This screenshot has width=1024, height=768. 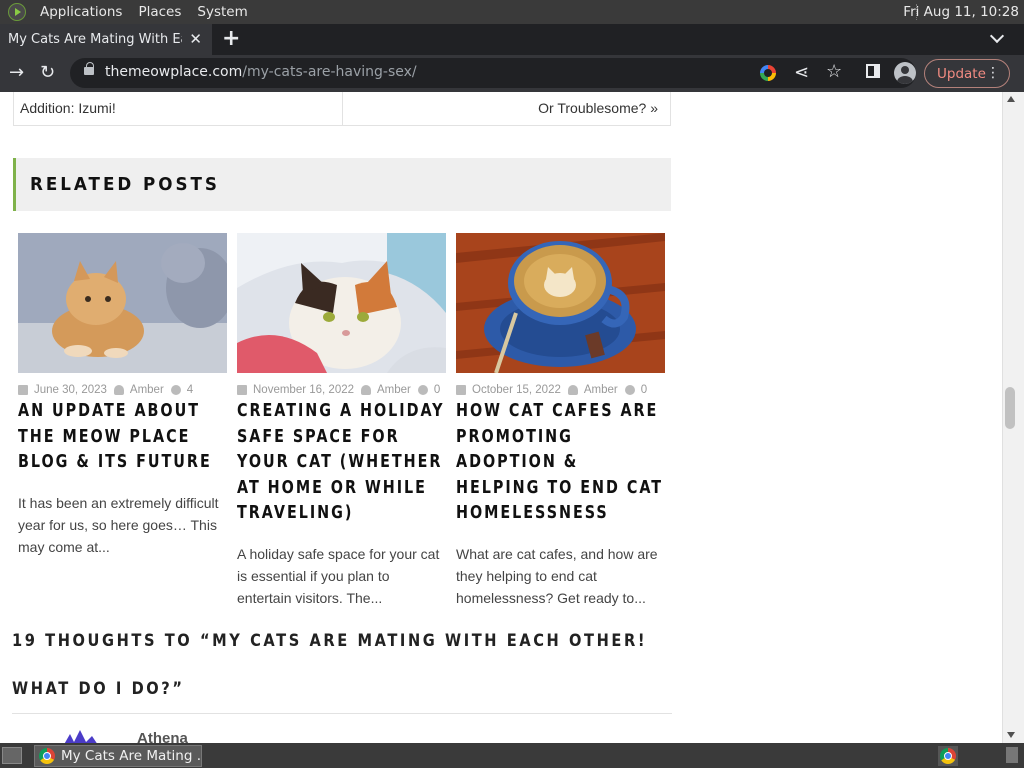 I want to click on post-meta: June 30, 2023 Amber 4, so click(x=122, y=390).